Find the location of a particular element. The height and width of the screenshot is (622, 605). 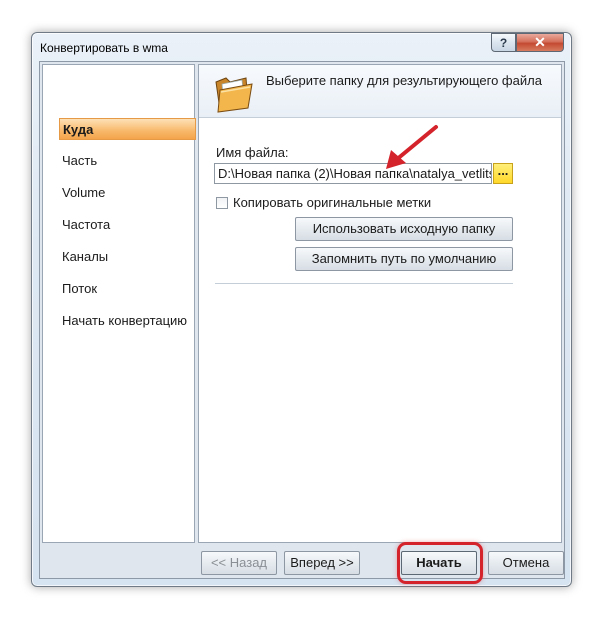

copy-tags-label: Копировать оригинальные метки is located at coordinates (332, 202).